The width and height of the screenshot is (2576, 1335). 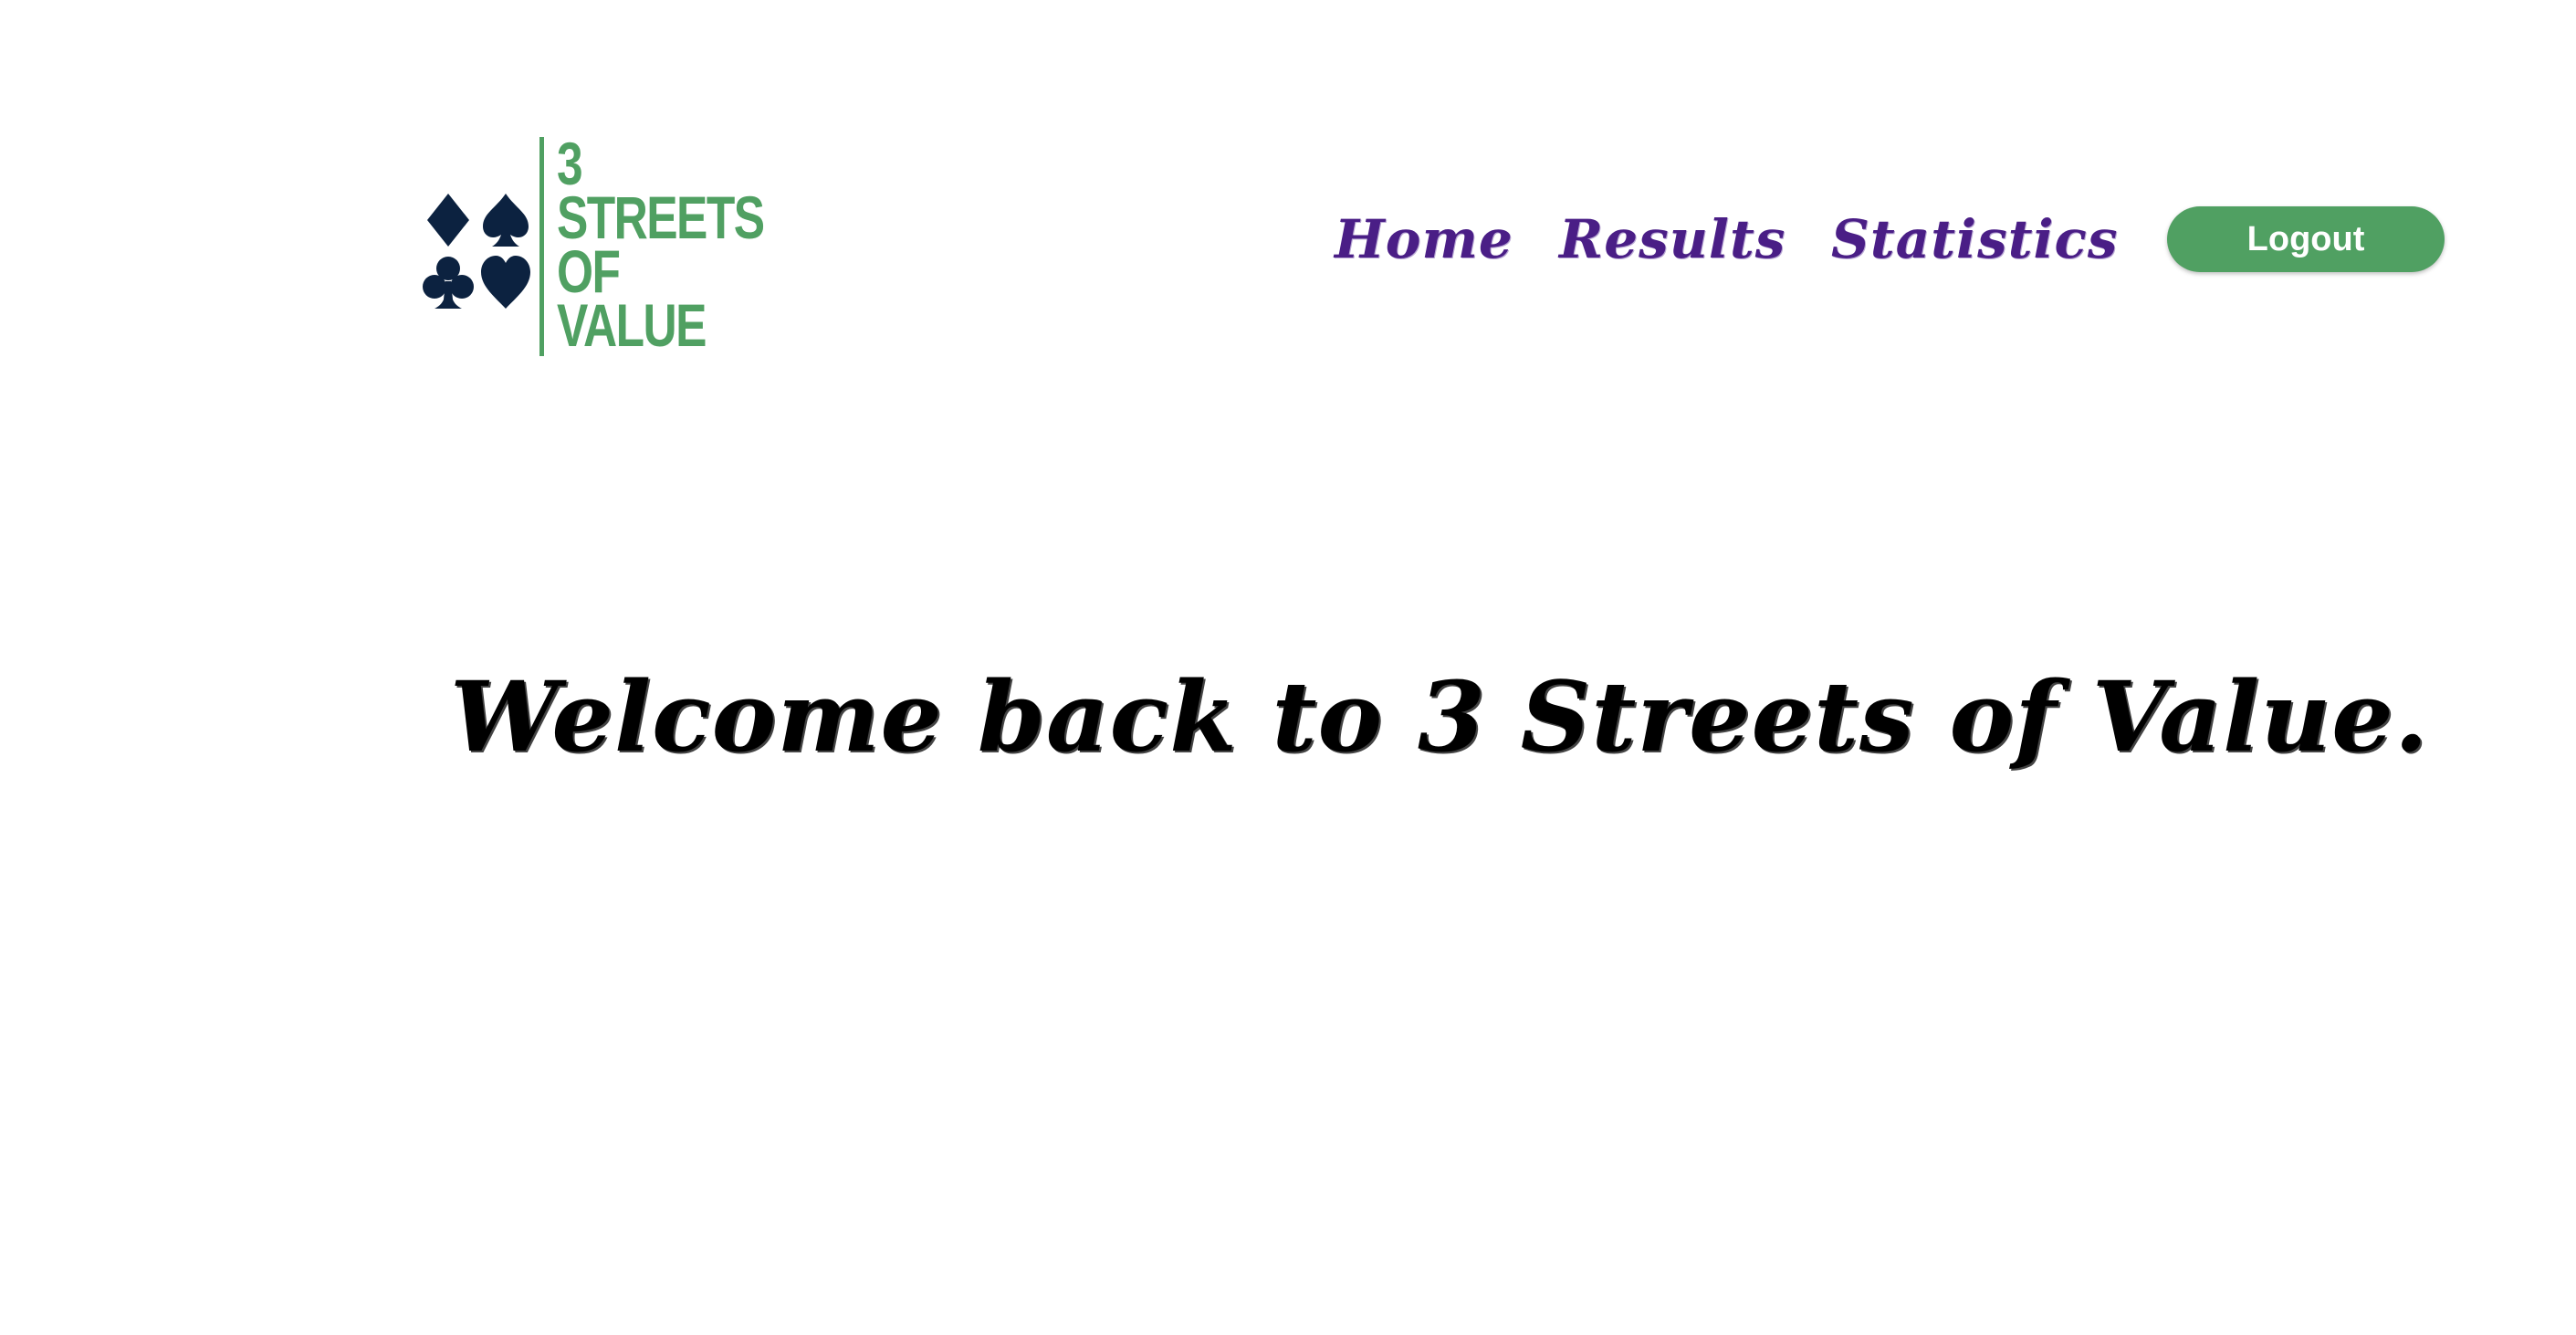 What do you see at coordinates (1975, 239) in the screenshot?
I see `nav-statistics-link: Statistics` at bounding box center [1975, 239].